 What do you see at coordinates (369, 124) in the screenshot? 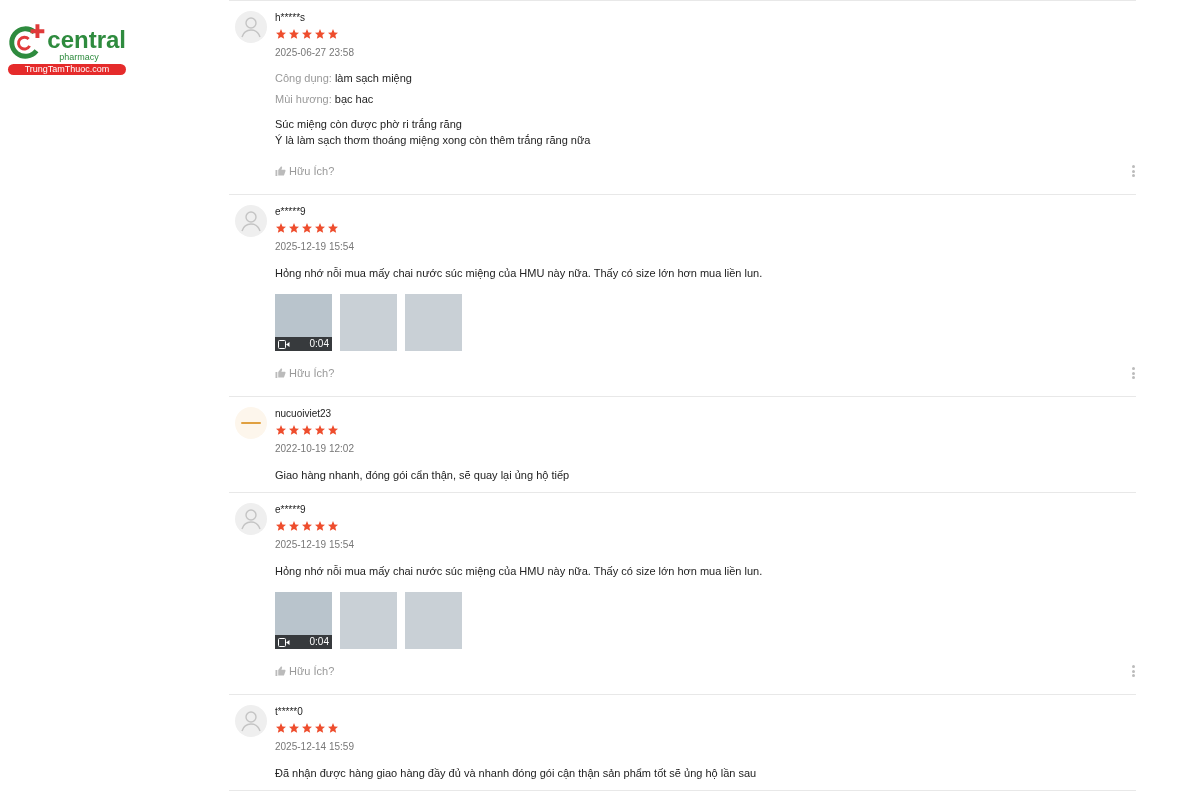
I see `review-text: Súc miệng còn được phờ ri trắng răng` at bounding box center [369, 124].